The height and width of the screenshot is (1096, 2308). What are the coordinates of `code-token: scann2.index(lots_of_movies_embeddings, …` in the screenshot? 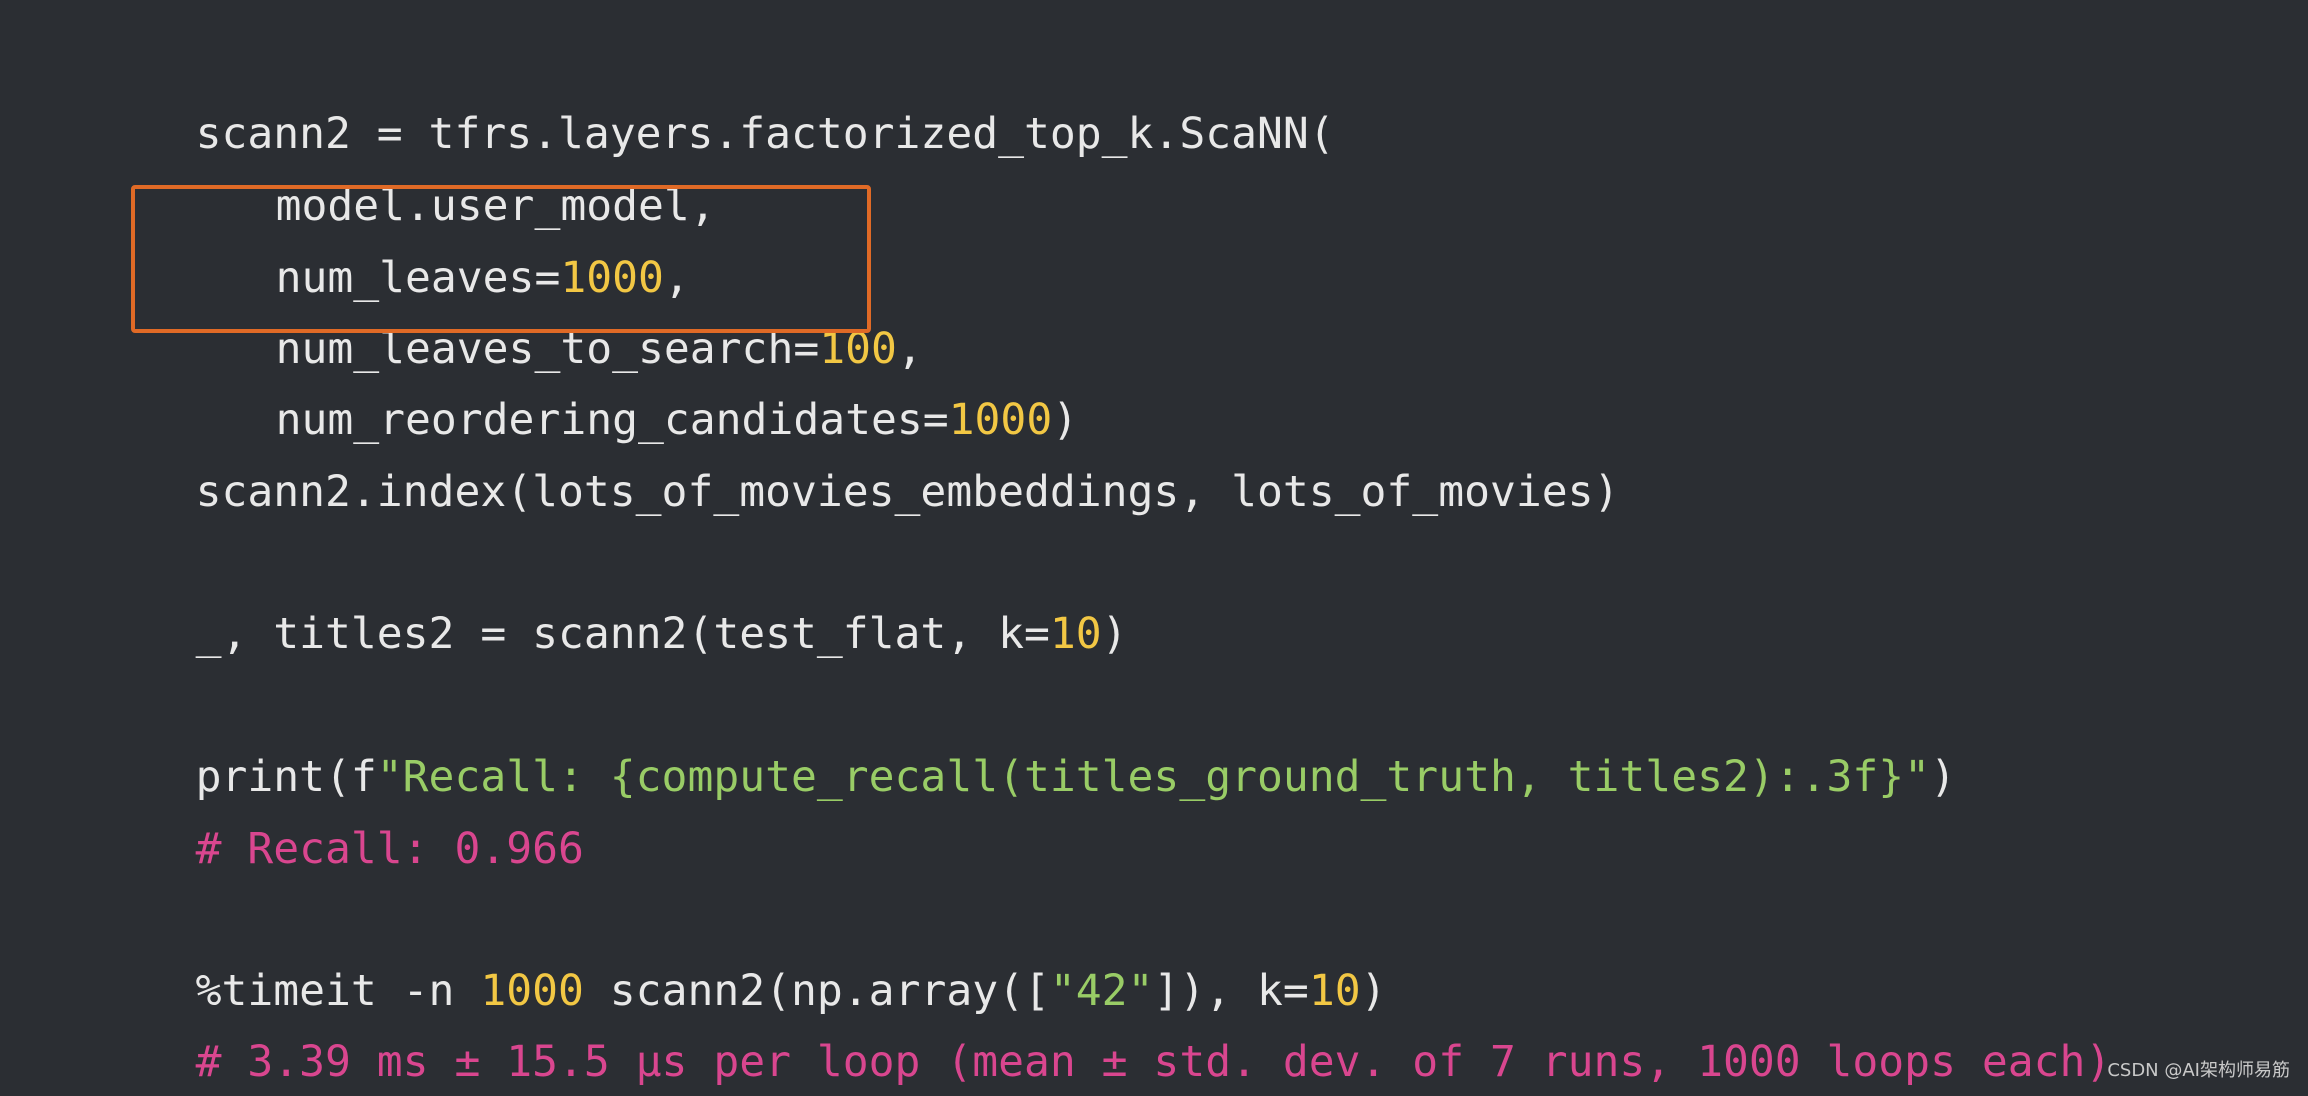 It's located at (907, 492).